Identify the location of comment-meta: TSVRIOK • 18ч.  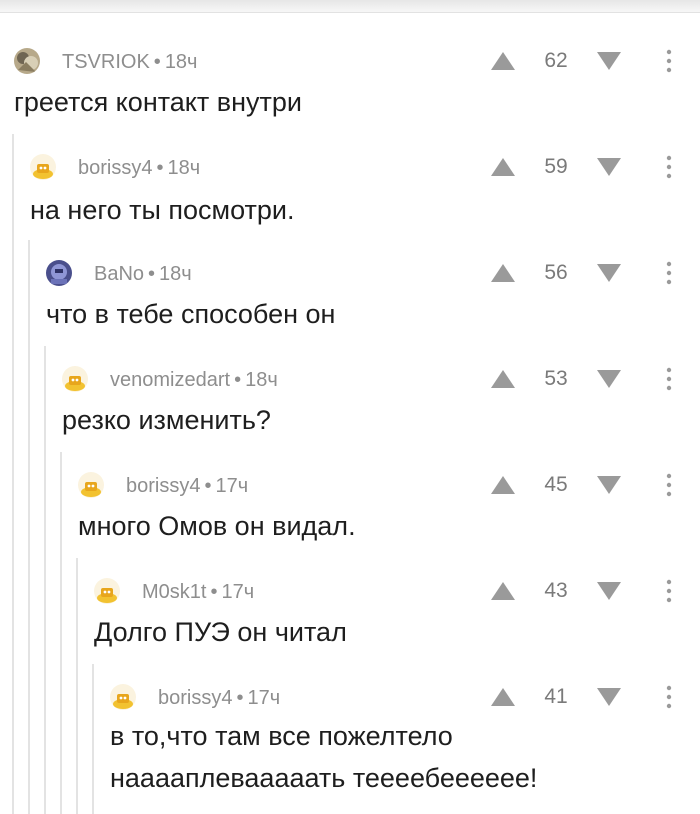
(129, 62).